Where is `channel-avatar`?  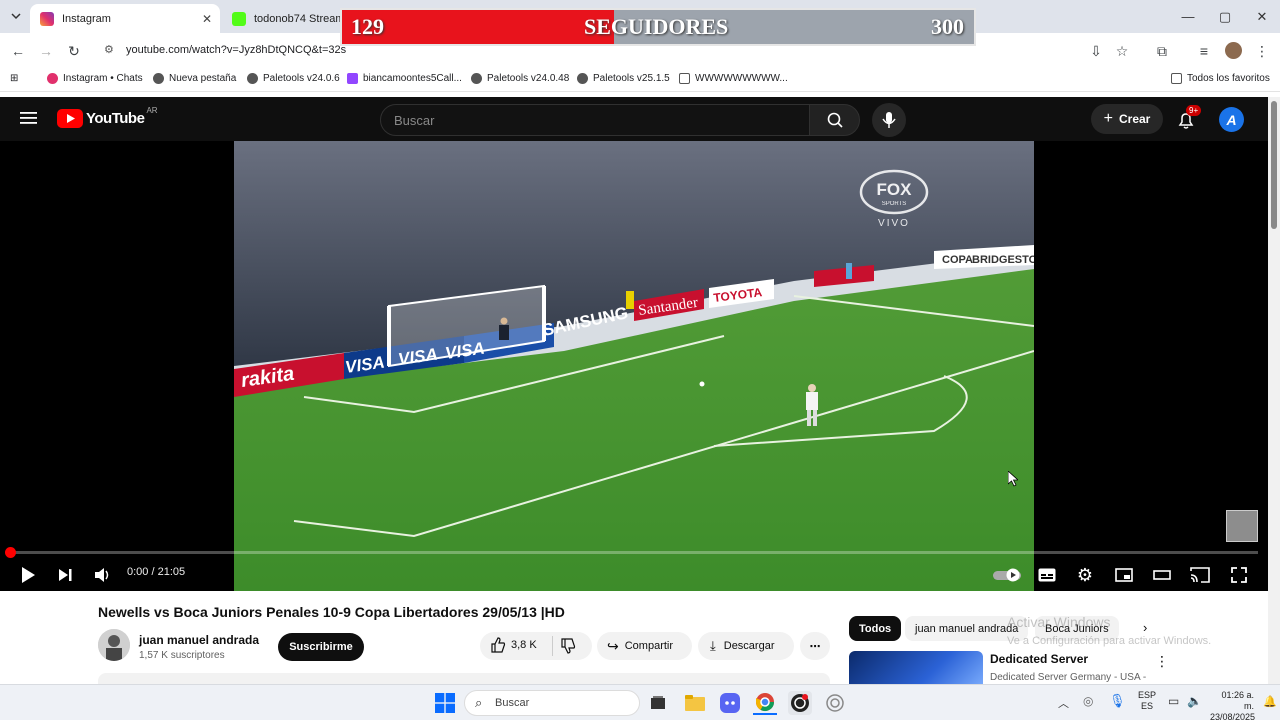 channel-avatar is located at coordinates (114, 645).